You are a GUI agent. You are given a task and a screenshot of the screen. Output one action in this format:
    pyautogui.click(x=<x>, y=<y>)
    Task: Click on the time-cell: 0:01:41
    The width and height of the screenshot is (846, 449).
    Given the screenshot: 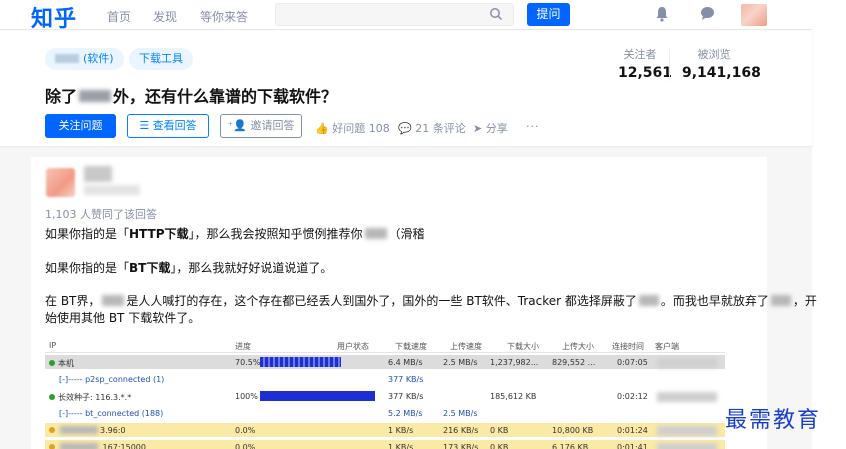 What is the action you would take?
    pyautogui.click(x=632, y=446)
    